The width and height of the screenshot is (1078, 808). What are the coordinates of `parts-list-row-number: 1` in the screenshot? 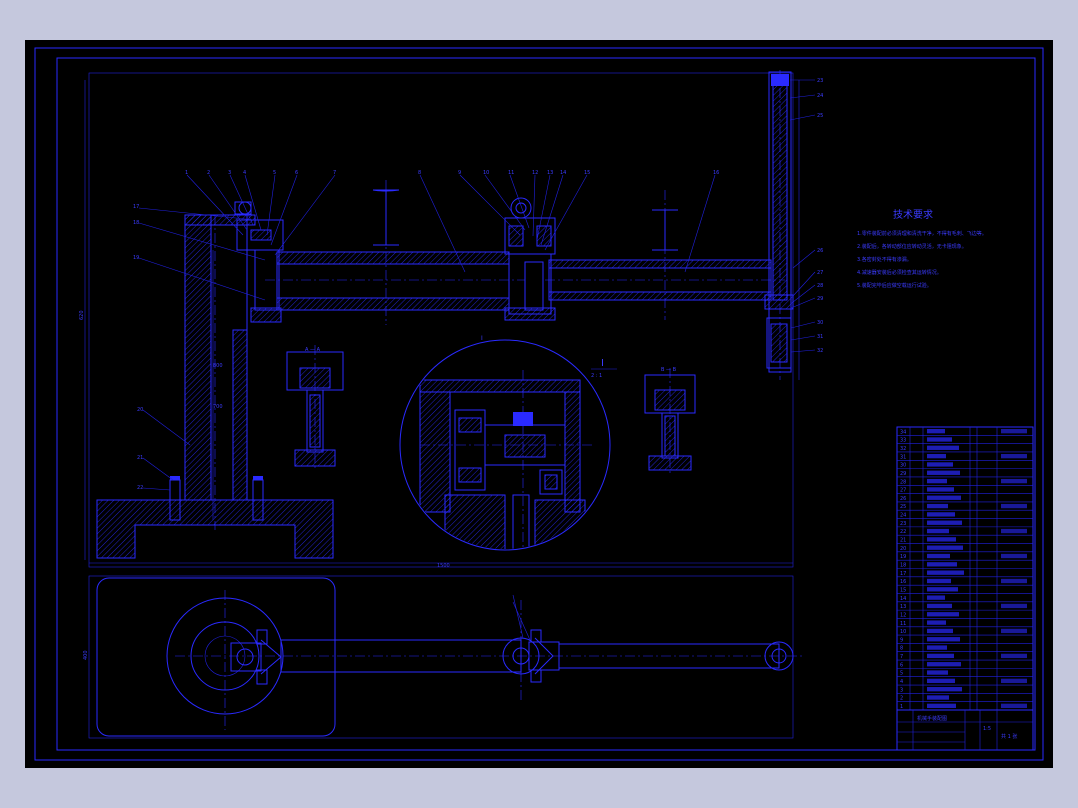 It's located at (901, 707).